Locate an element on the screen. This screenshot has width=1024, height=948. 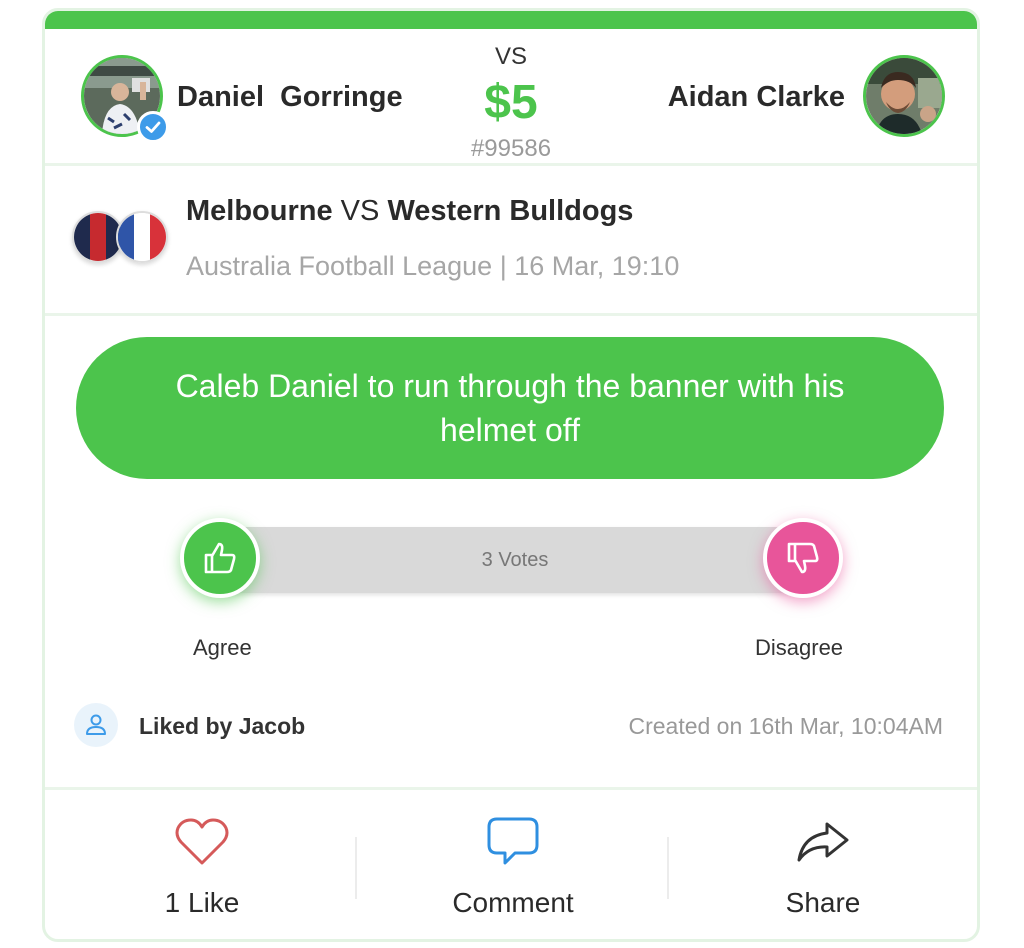
away-team-flag-icon is located at coordinates (142, 237).